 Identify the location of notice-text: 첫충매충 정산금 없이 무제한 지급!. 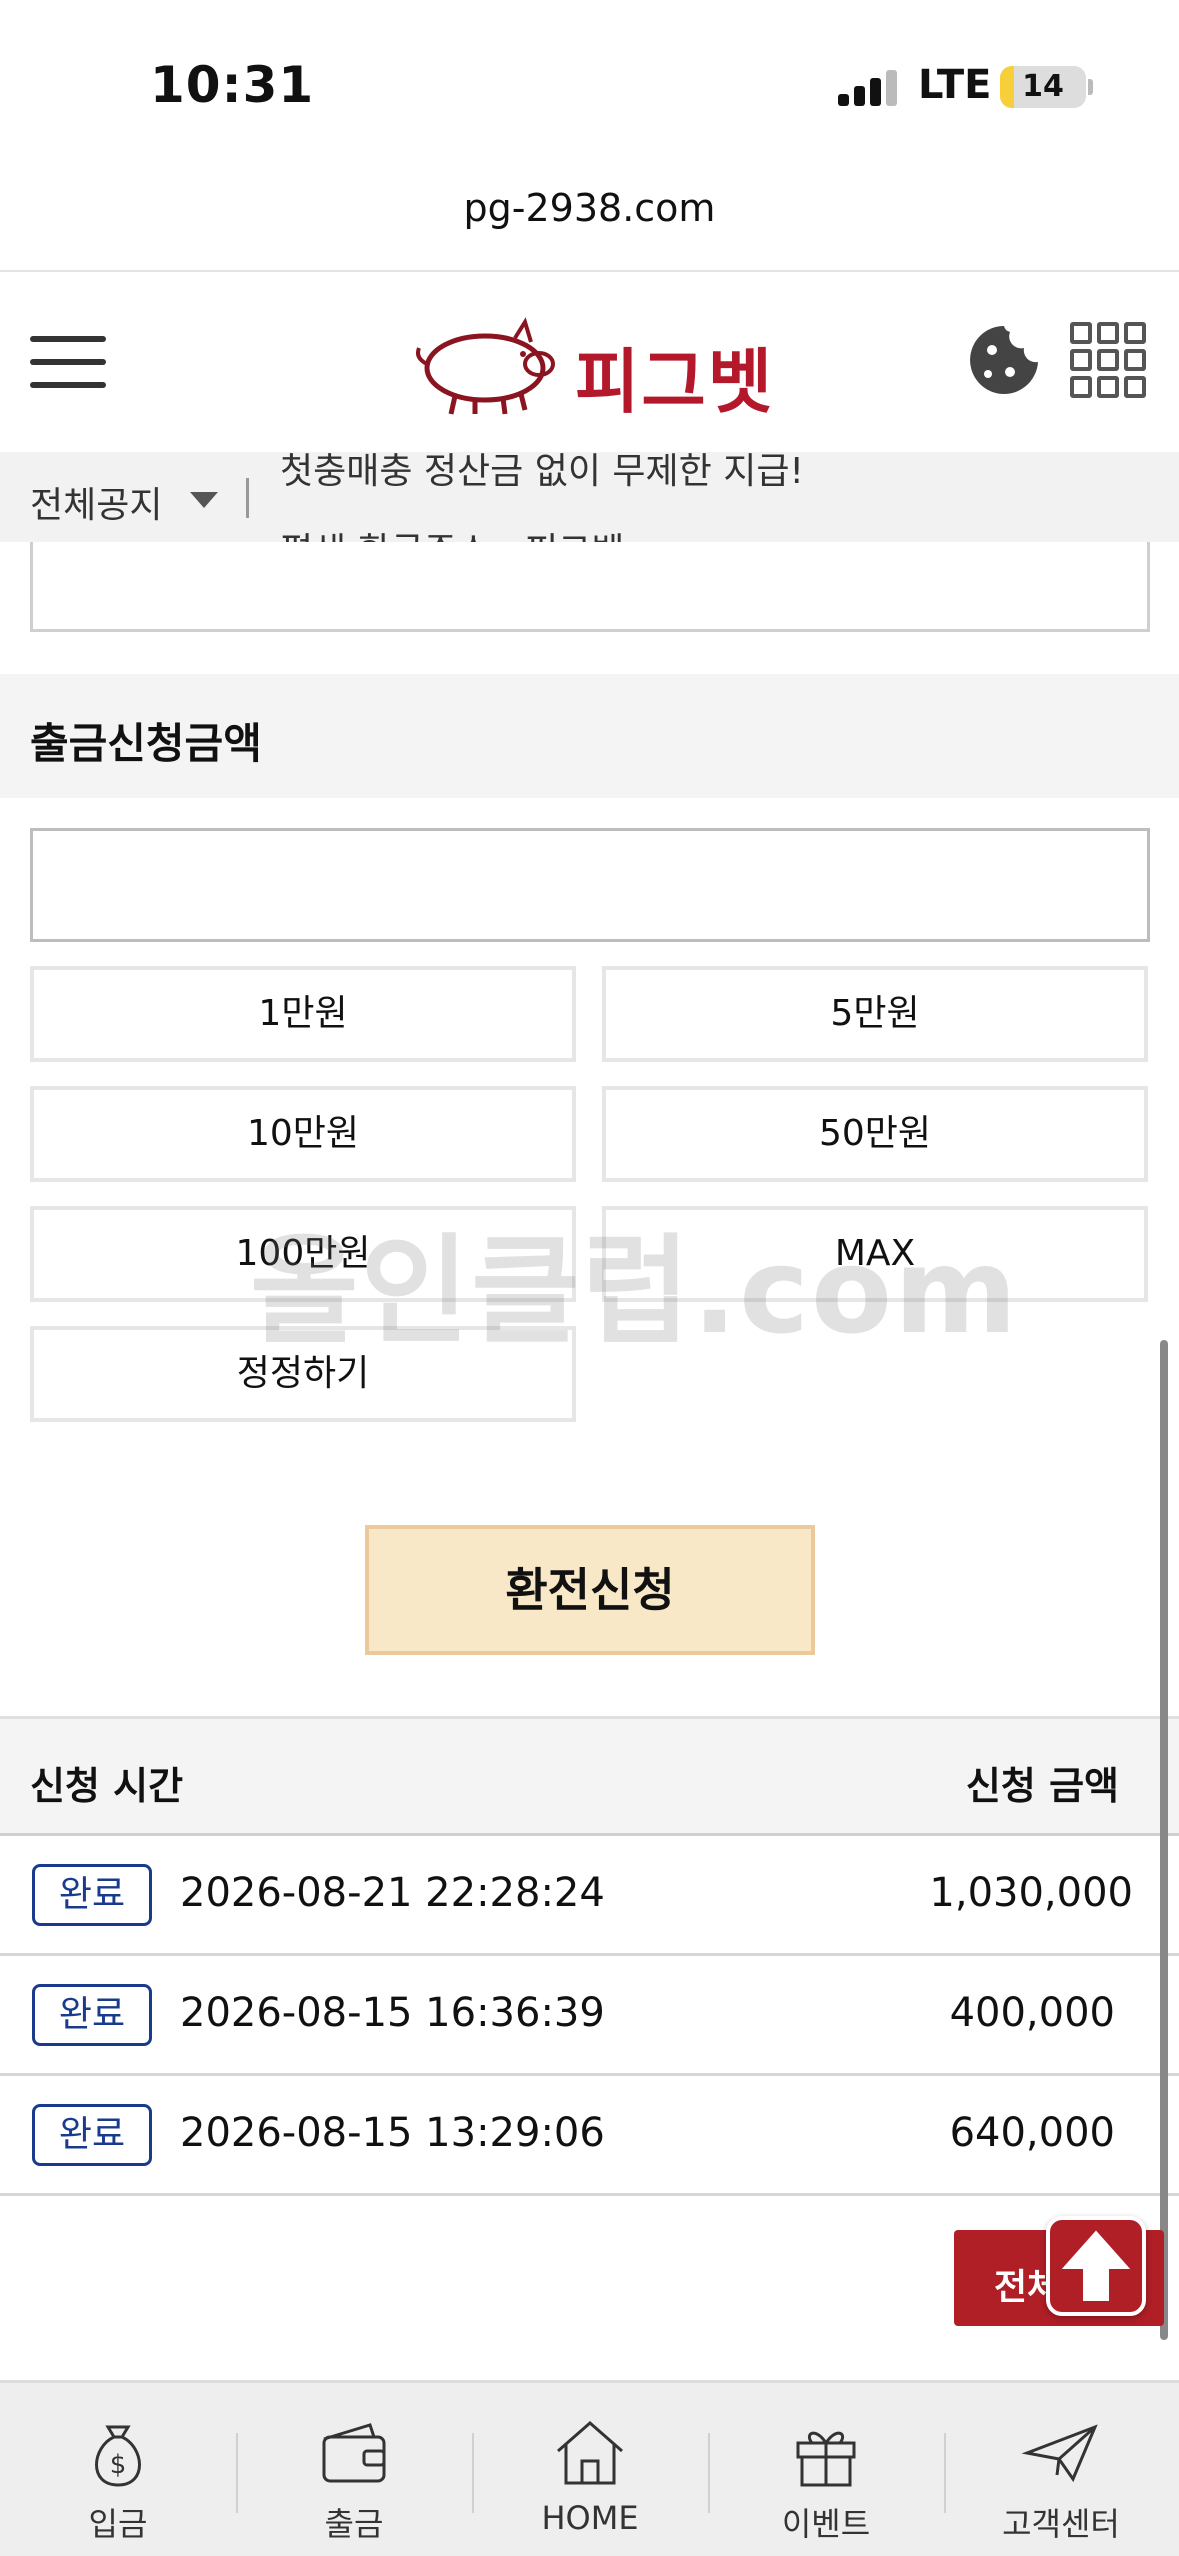
(542, 473).